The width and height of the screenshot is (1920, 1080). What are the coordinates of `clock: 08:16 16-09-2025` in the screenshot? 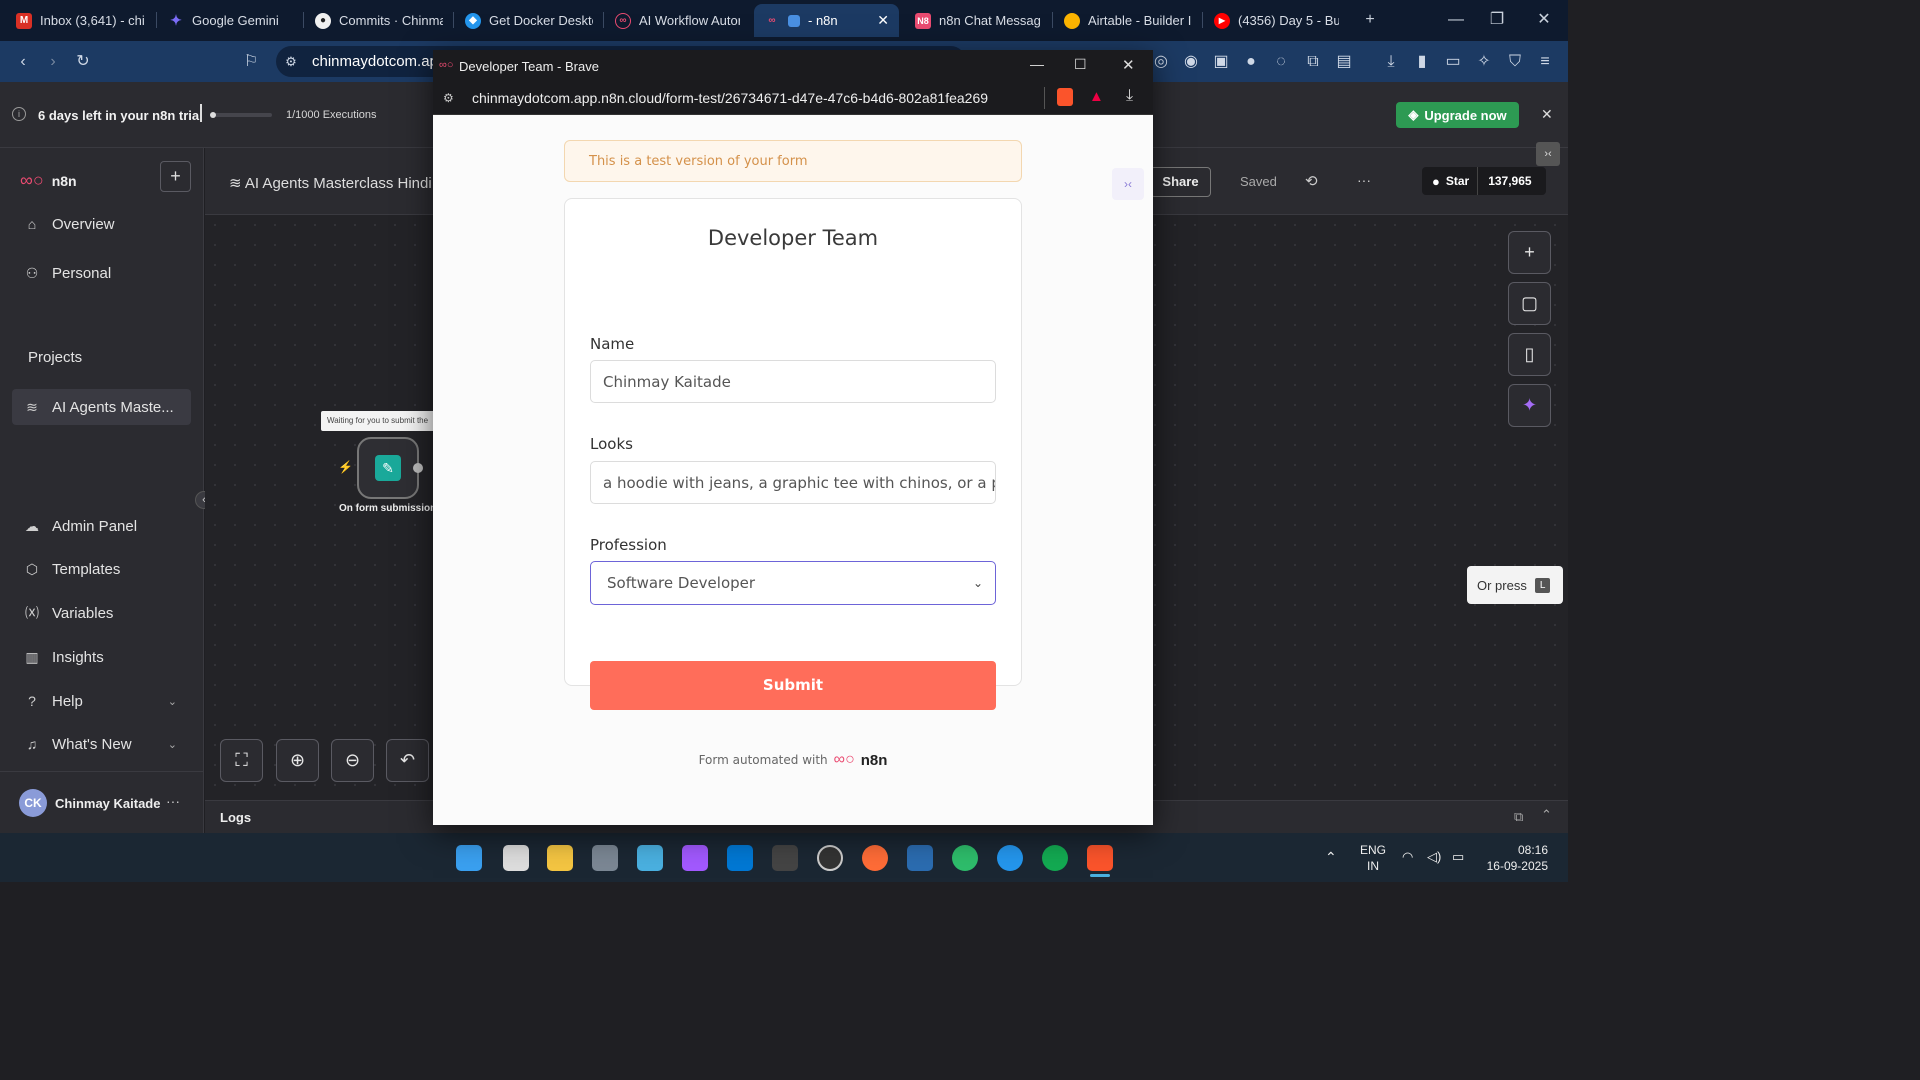 It's located at (1516, 858).